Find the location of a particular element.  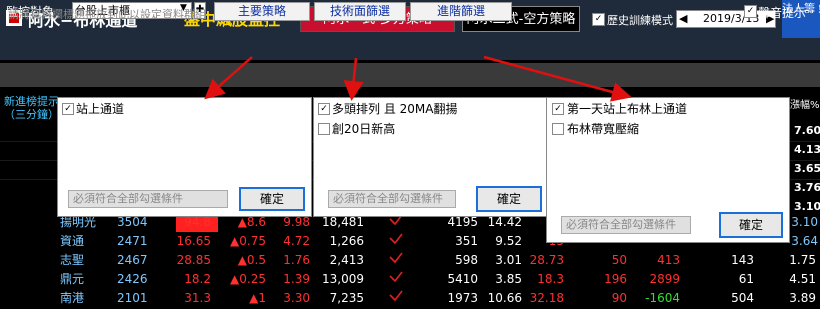

tab-main-strategy: 主要策略 is located at coordinates (262, 11).